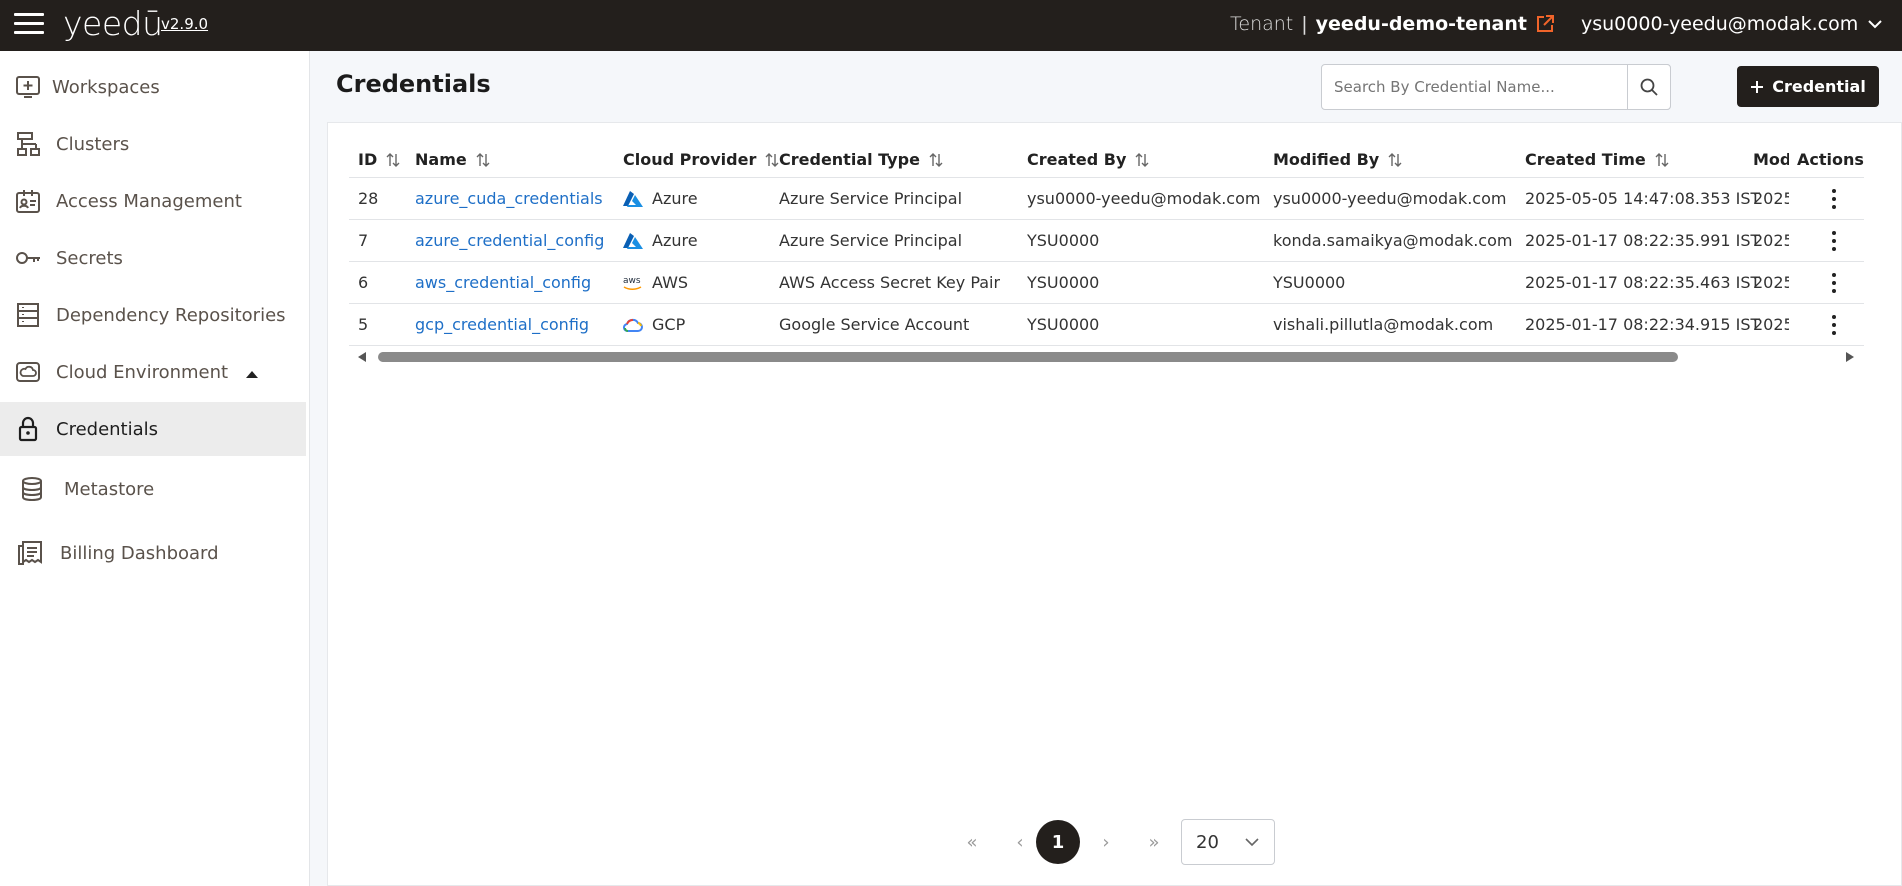 This screenshot has width=1902, height=886. Describe the element at coordinates (1393, 240) in the screenshot. I see `cell-modified-by: konda.samaikya@modak.com` at that location.